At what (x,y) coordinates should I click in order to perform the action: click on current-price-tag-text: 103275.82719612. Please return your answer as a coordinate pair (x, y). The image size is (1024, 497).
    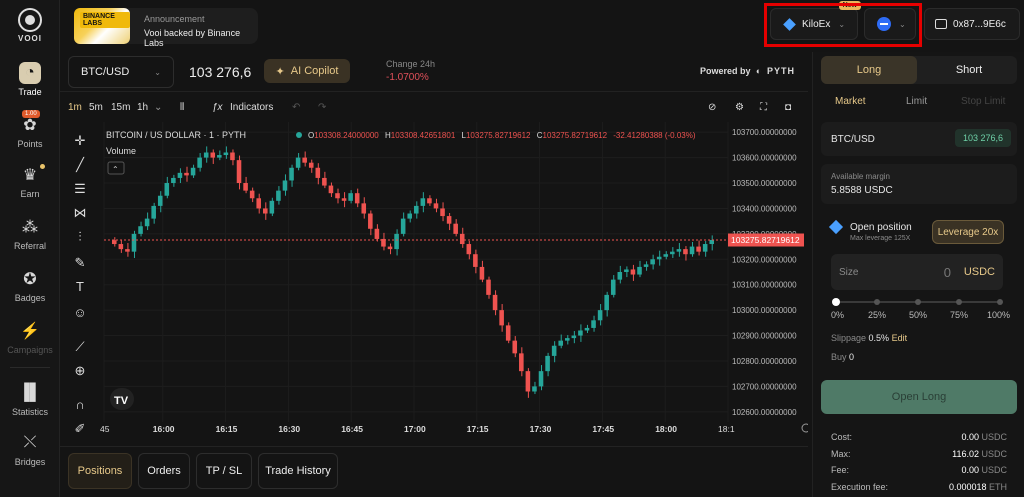
    Looking at the image, I should click on (765, 240).